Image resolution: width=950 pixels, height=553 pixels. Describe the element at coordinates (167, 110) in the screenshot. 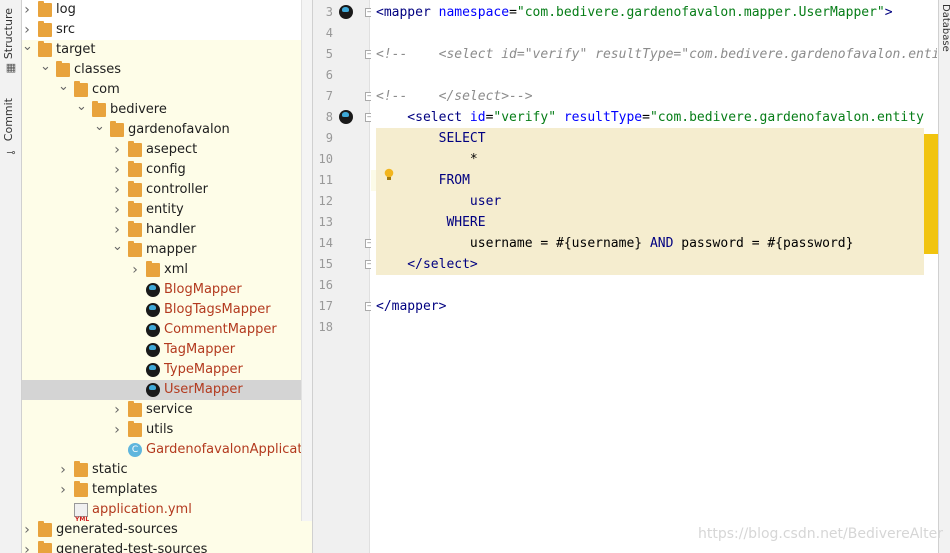

I see `tree-item-bedivere: ⌄ bedivere` at that location.